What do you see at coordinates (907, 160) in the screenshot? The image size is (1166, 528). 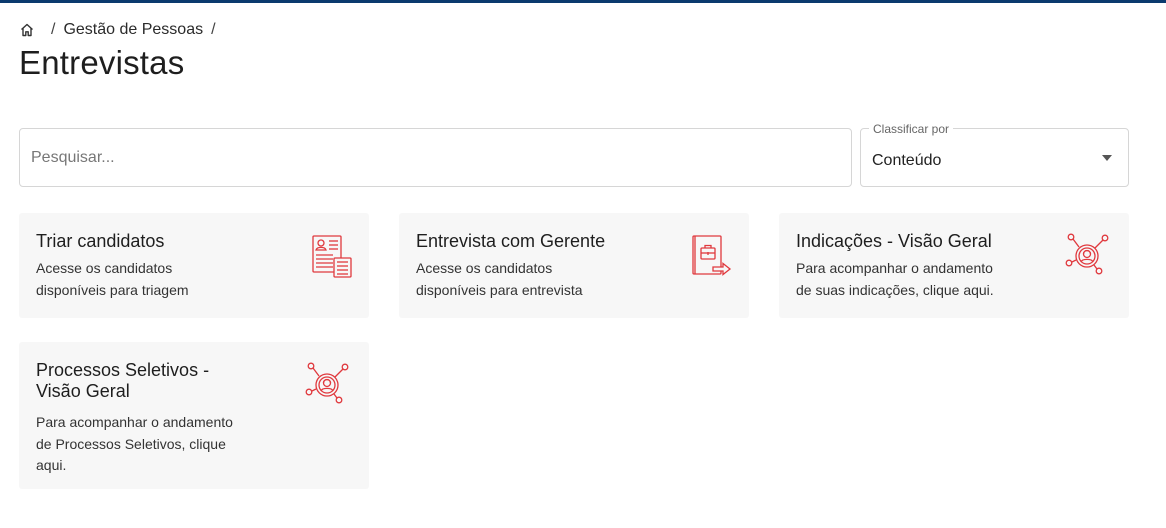 I see `sort-value: Conteúdo` at bounding box center [907, 160].